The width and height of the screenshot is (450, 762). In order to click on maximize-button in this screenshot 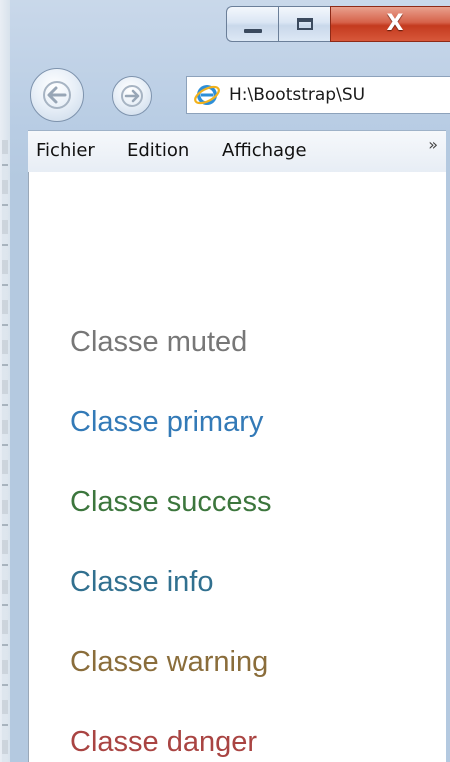, I will do `click(304, 24)`.